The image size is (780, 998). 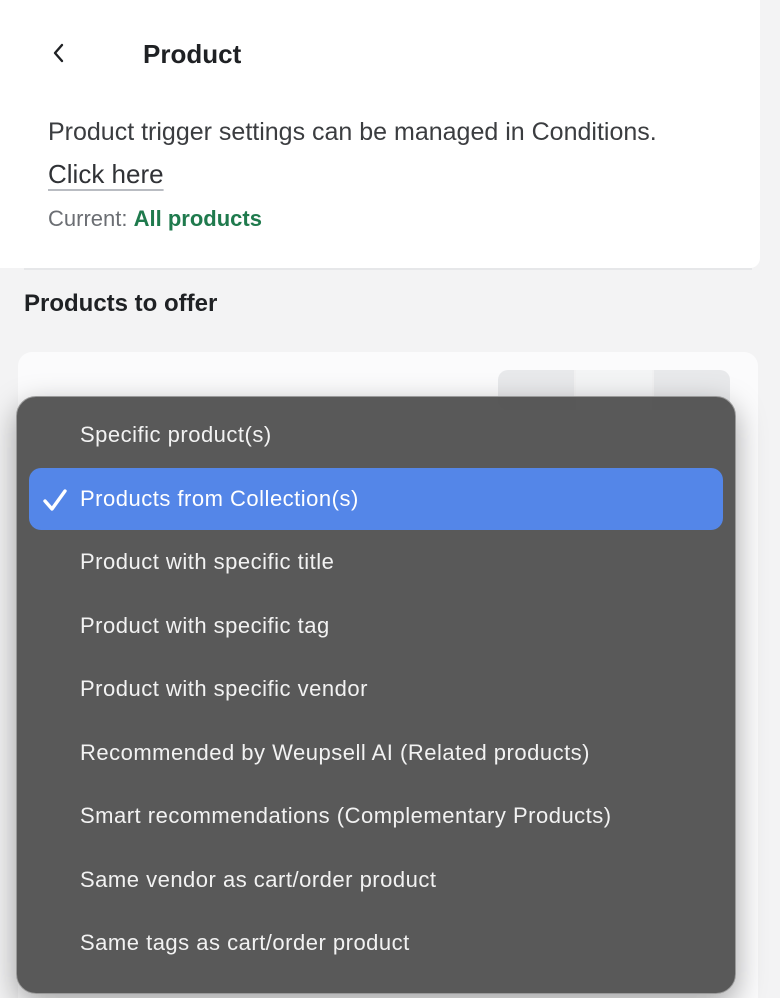 I want to click on menu-item: Same vendor as cart/order product, so click(x=376, y=880).